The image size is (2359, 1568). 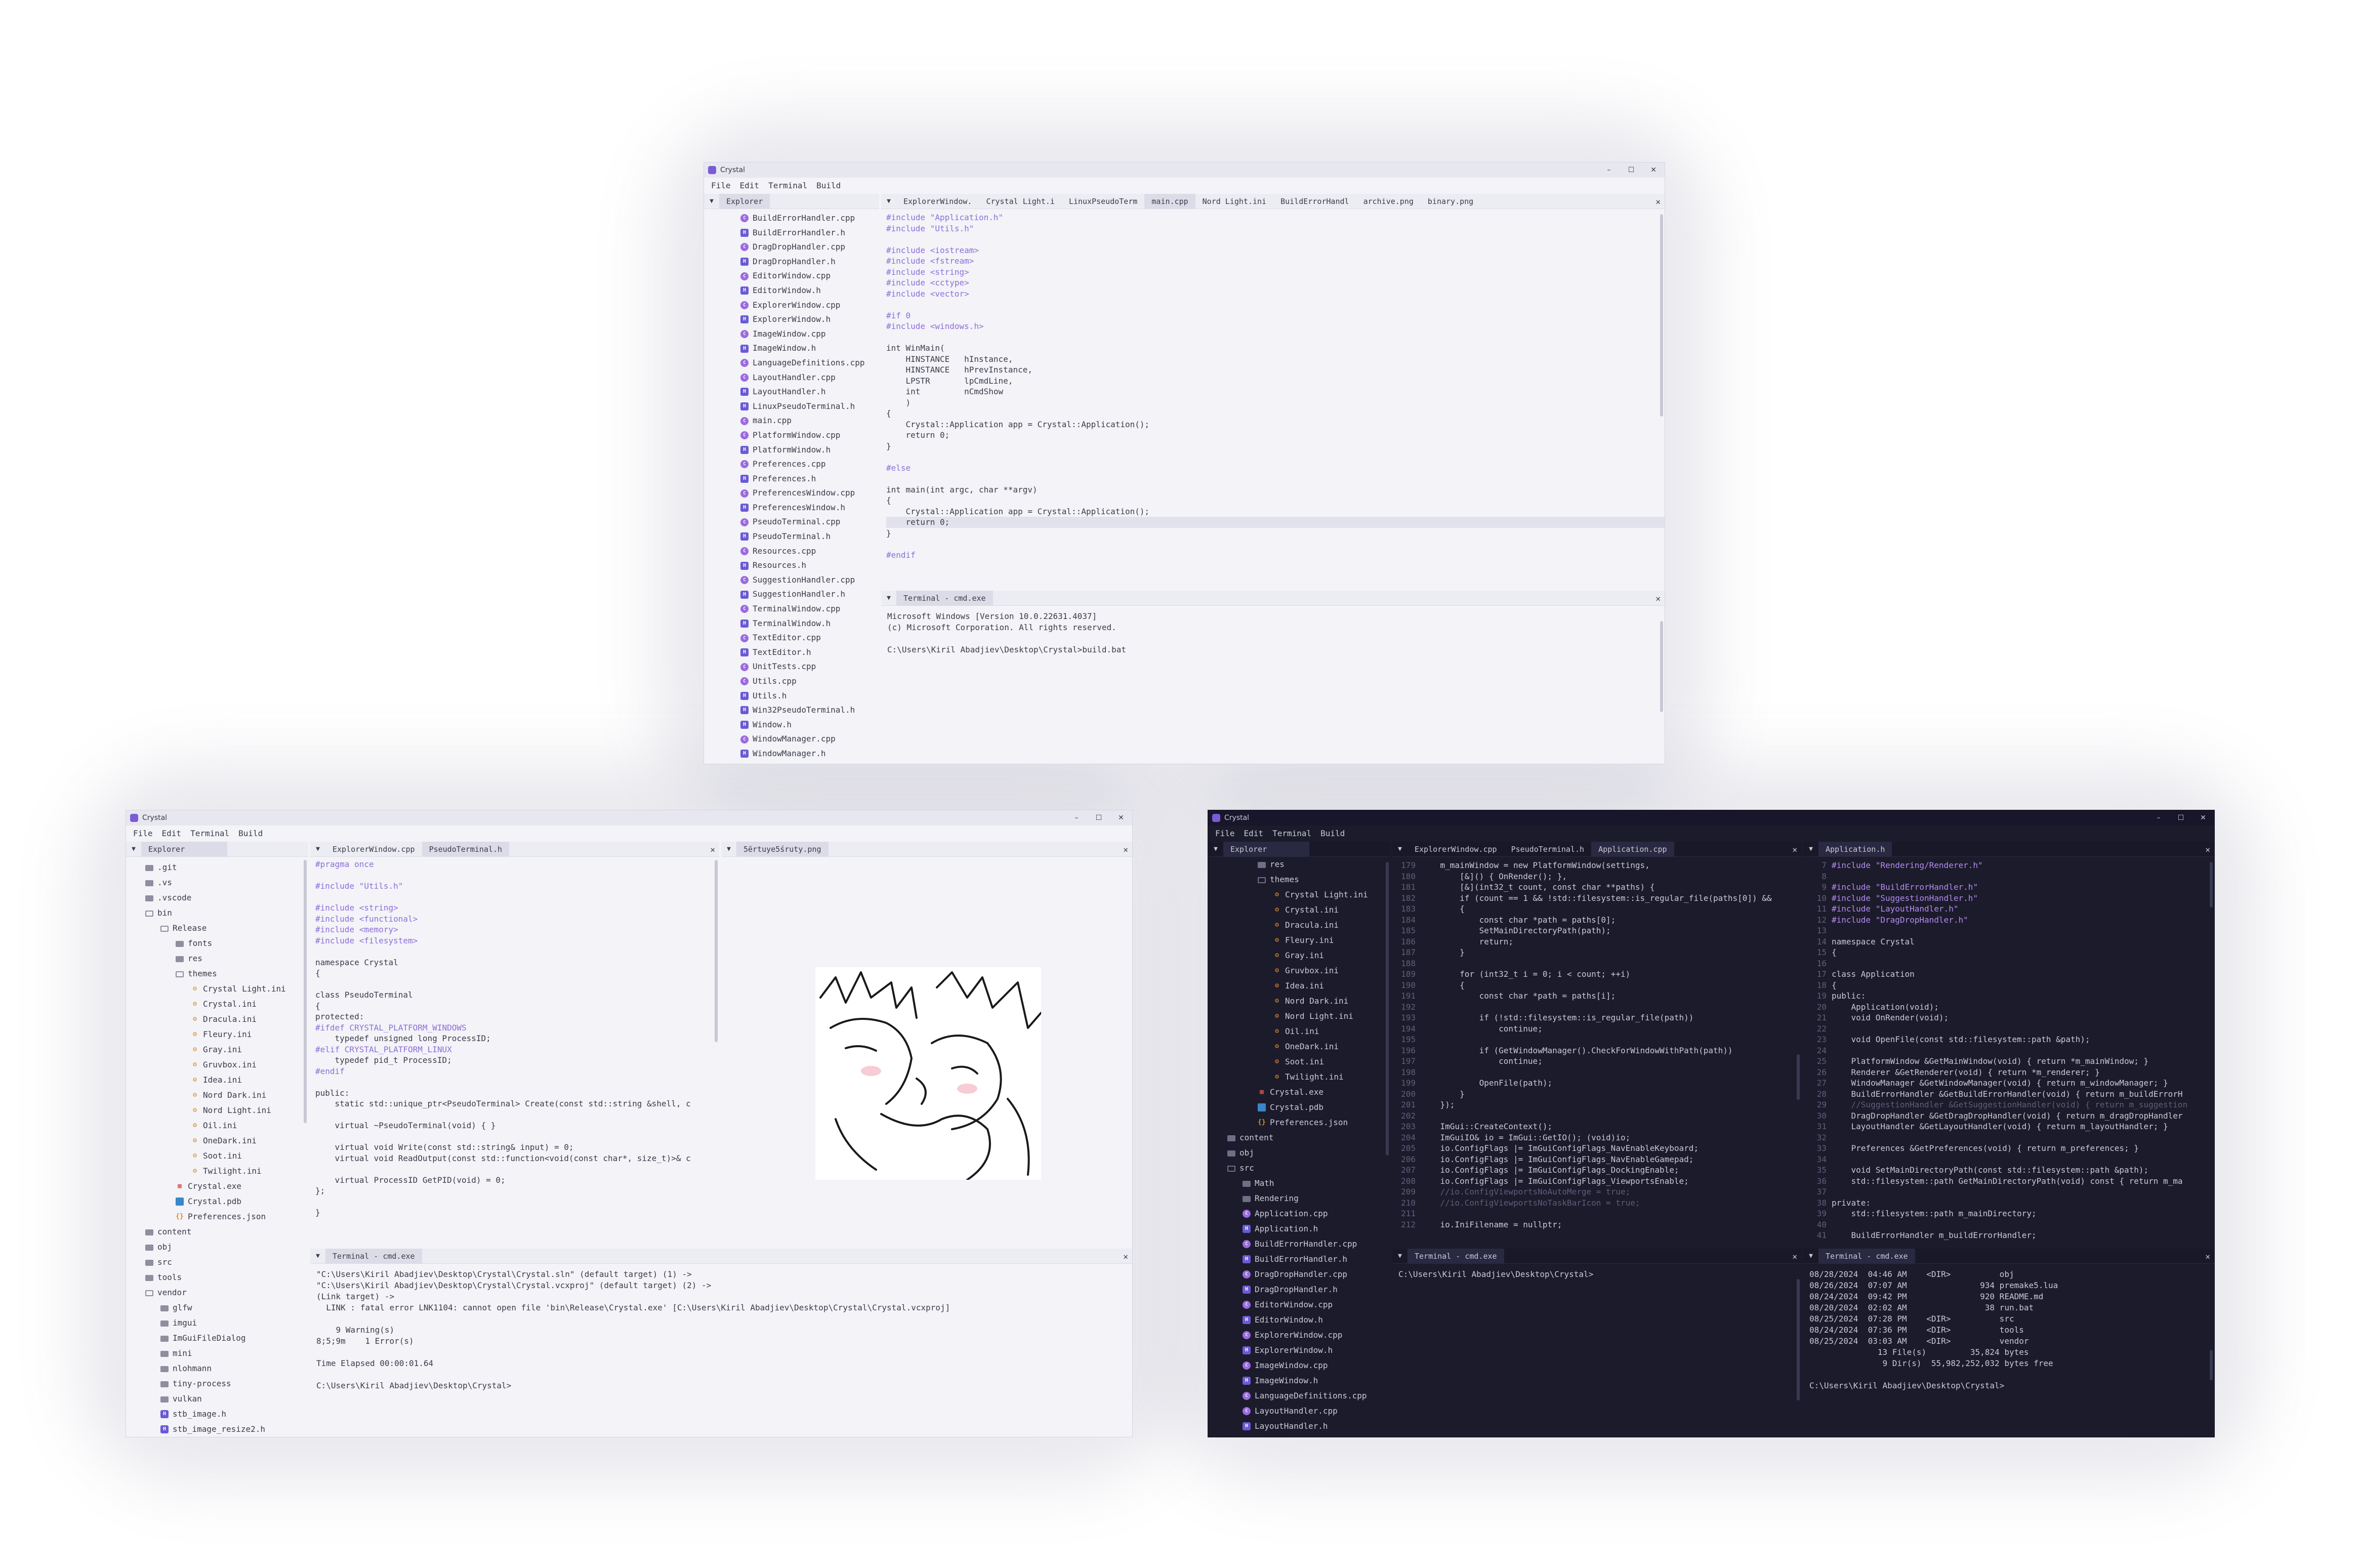 What do you see at coordinates (1308, 1107) in the screenshot?
I see `tree-item: Crystal.pdb` at bounding box center [1308, 1107].